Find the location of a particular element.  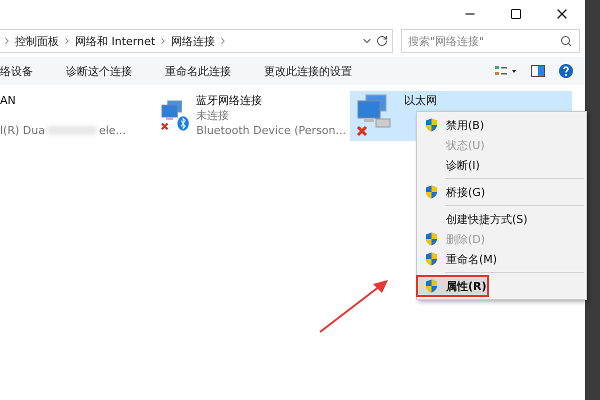

connection-name: 蓝牙网络连接 is located at coordinates (230, 100).